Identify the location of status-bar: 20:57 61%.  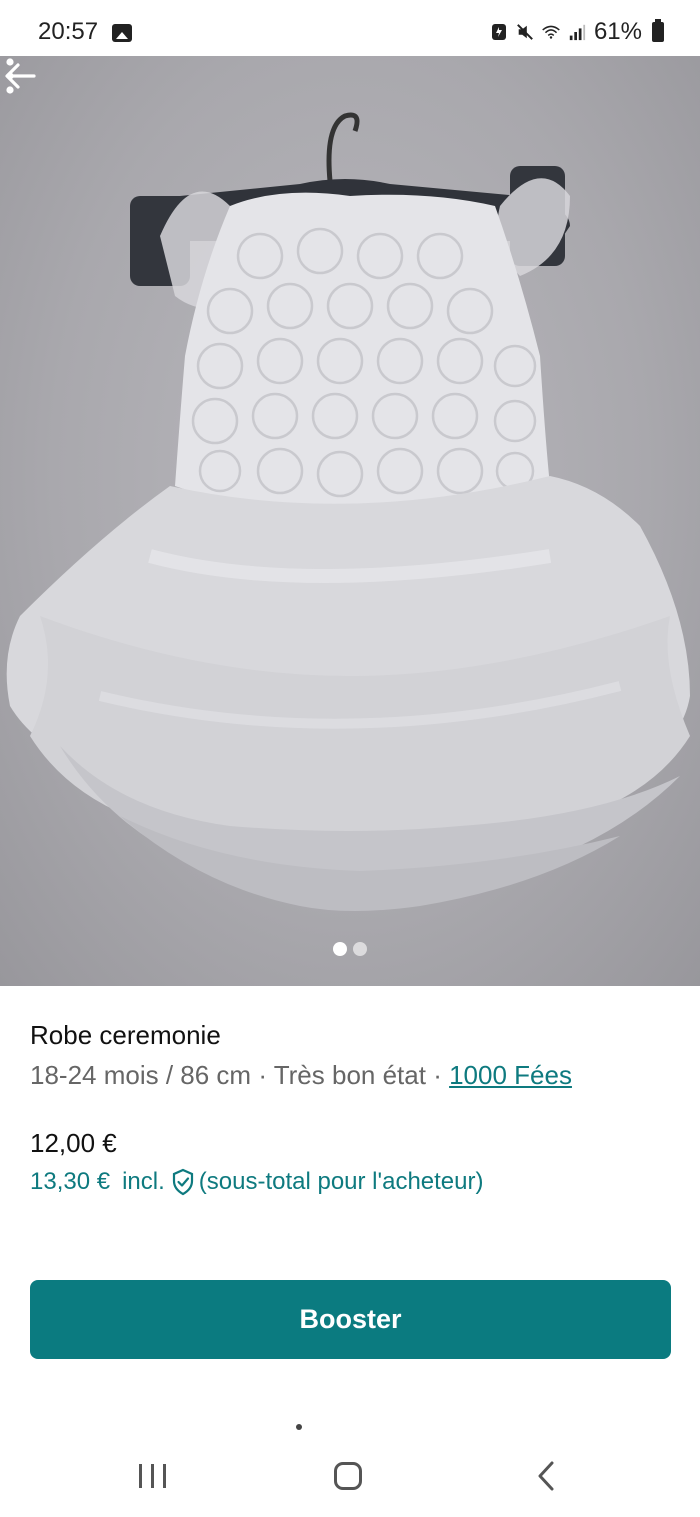
(350, 28).